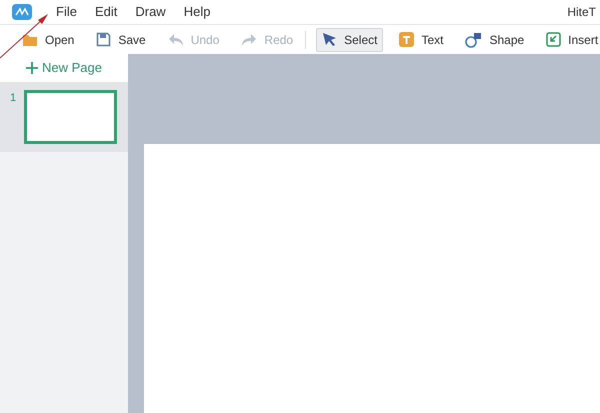 The width and height of the screenshot is (600, 413). Describe the element at coordinates (197, 12) in the screenshot. I see `menu-item: Help` at that location.